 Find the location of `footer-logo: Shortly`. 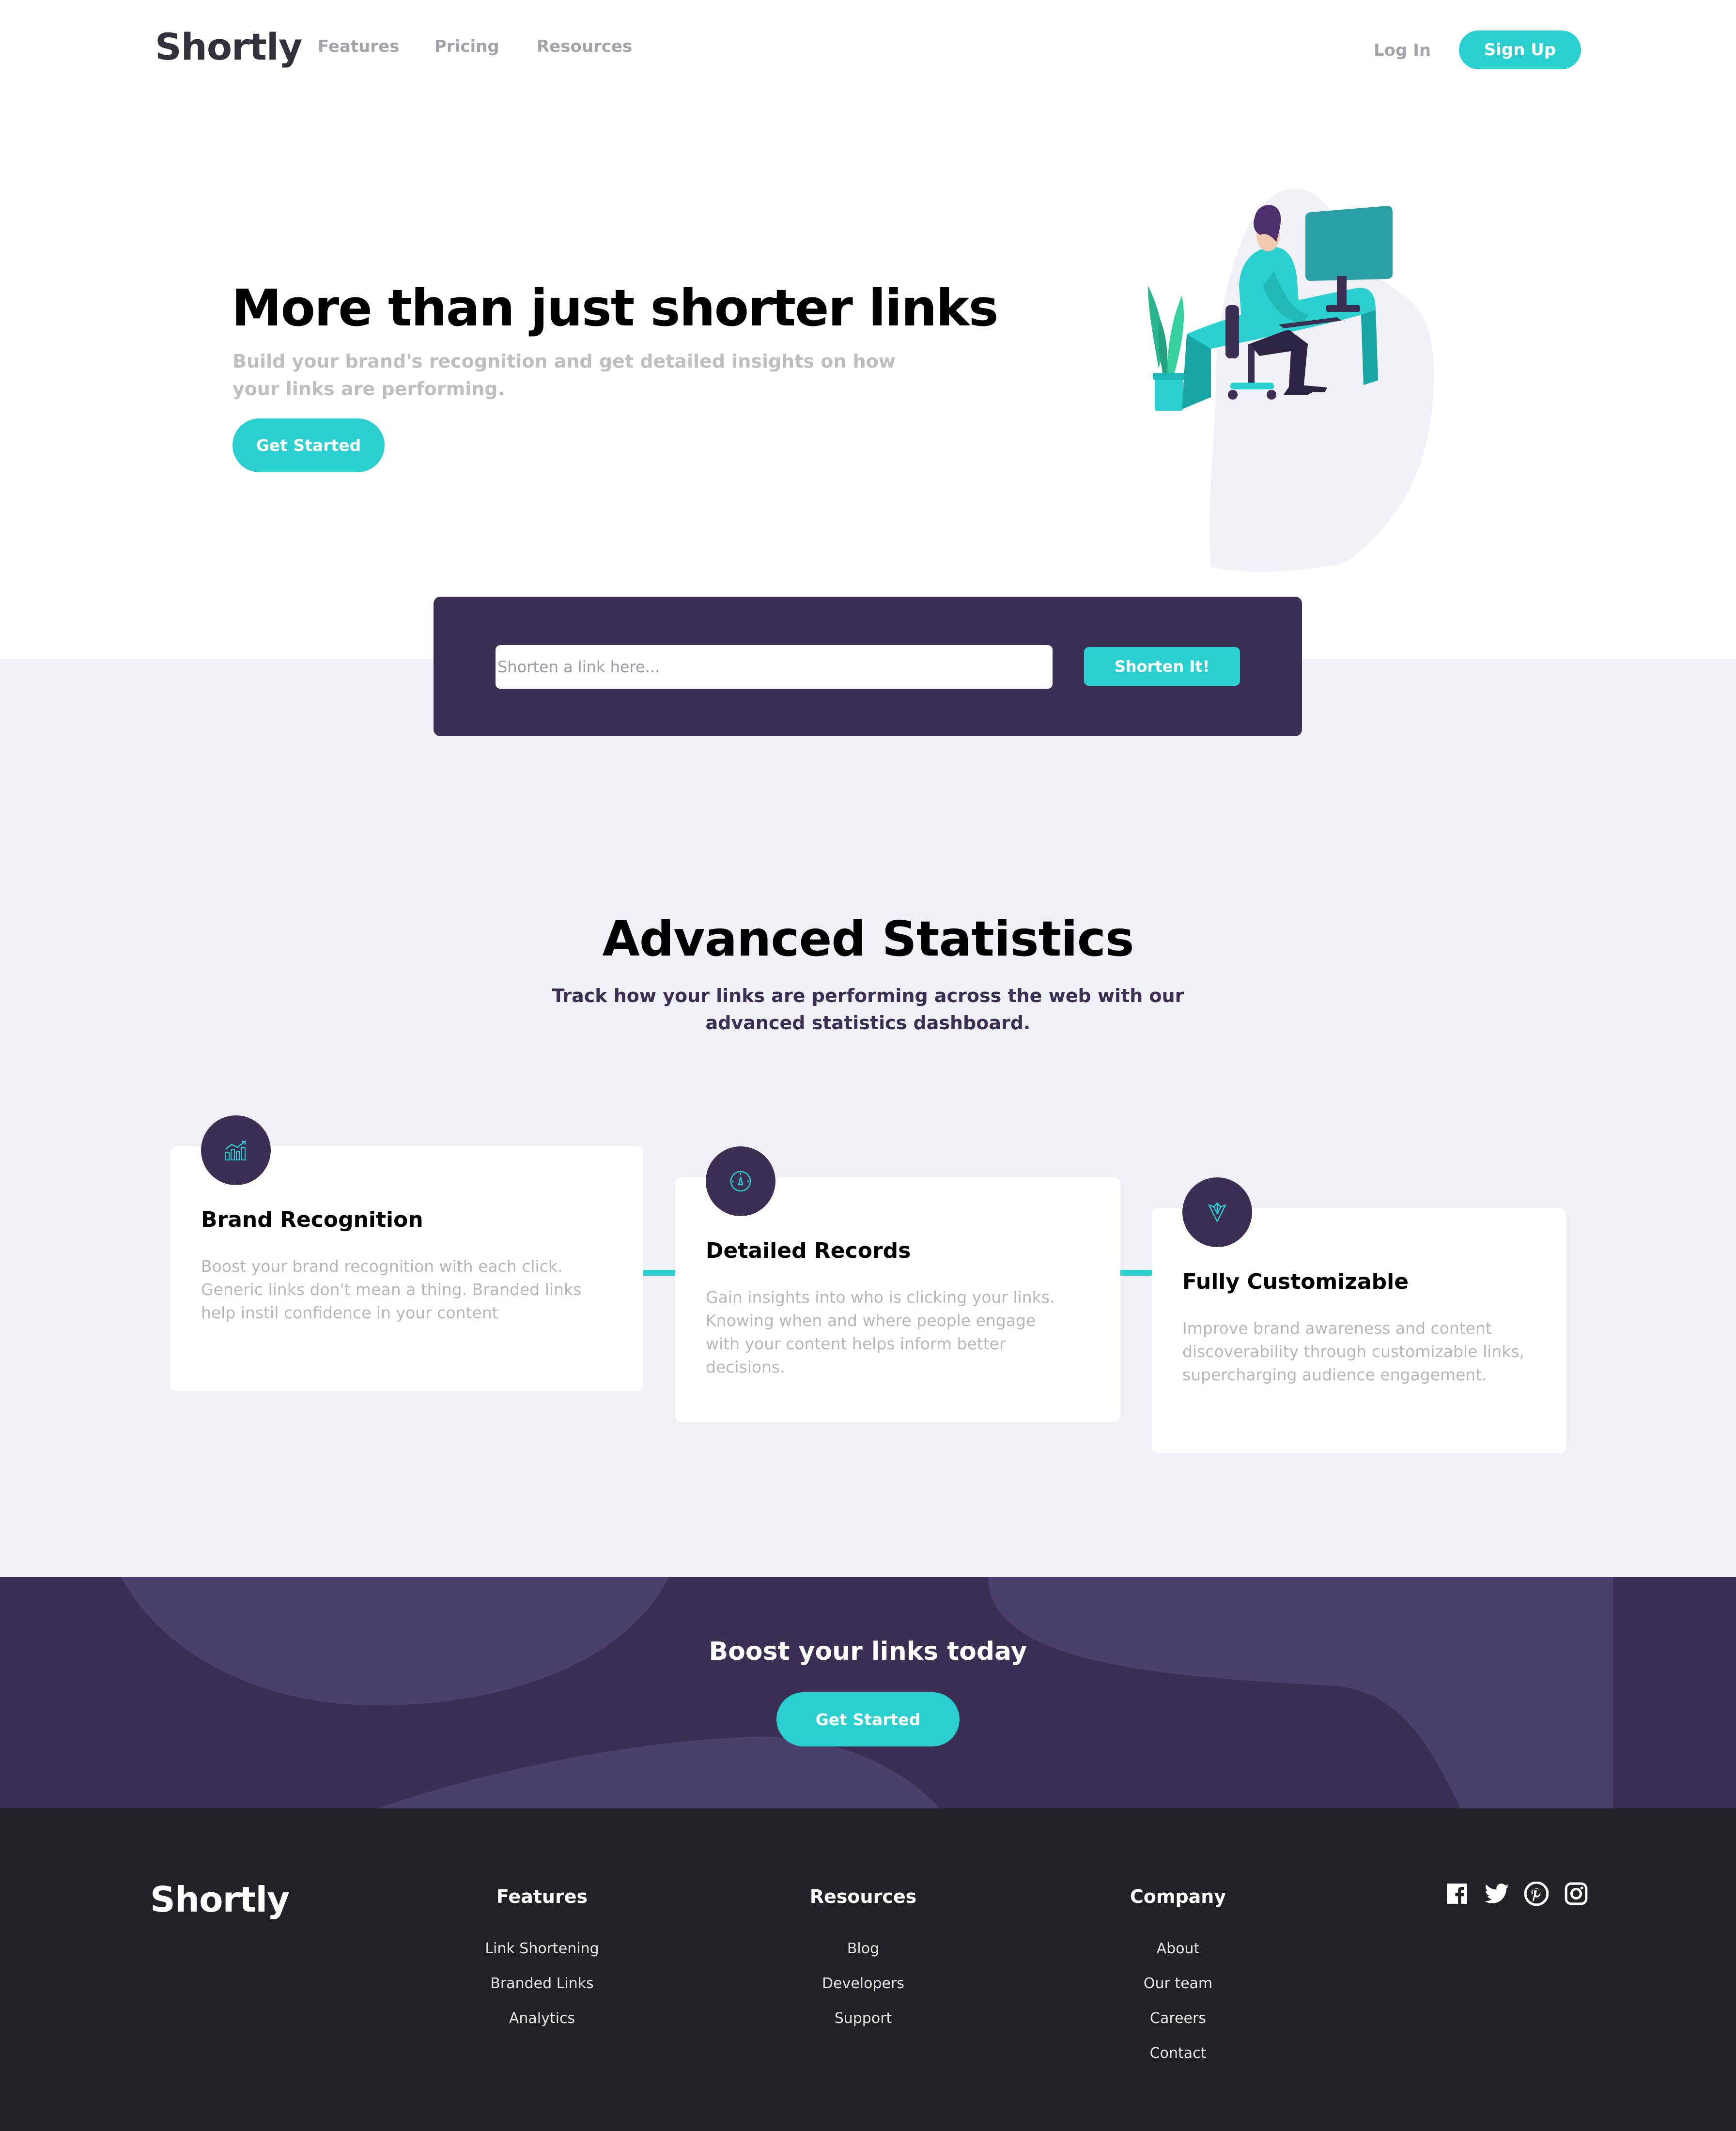

footer-logo: Shortly is located at coordinates (220, 1899).